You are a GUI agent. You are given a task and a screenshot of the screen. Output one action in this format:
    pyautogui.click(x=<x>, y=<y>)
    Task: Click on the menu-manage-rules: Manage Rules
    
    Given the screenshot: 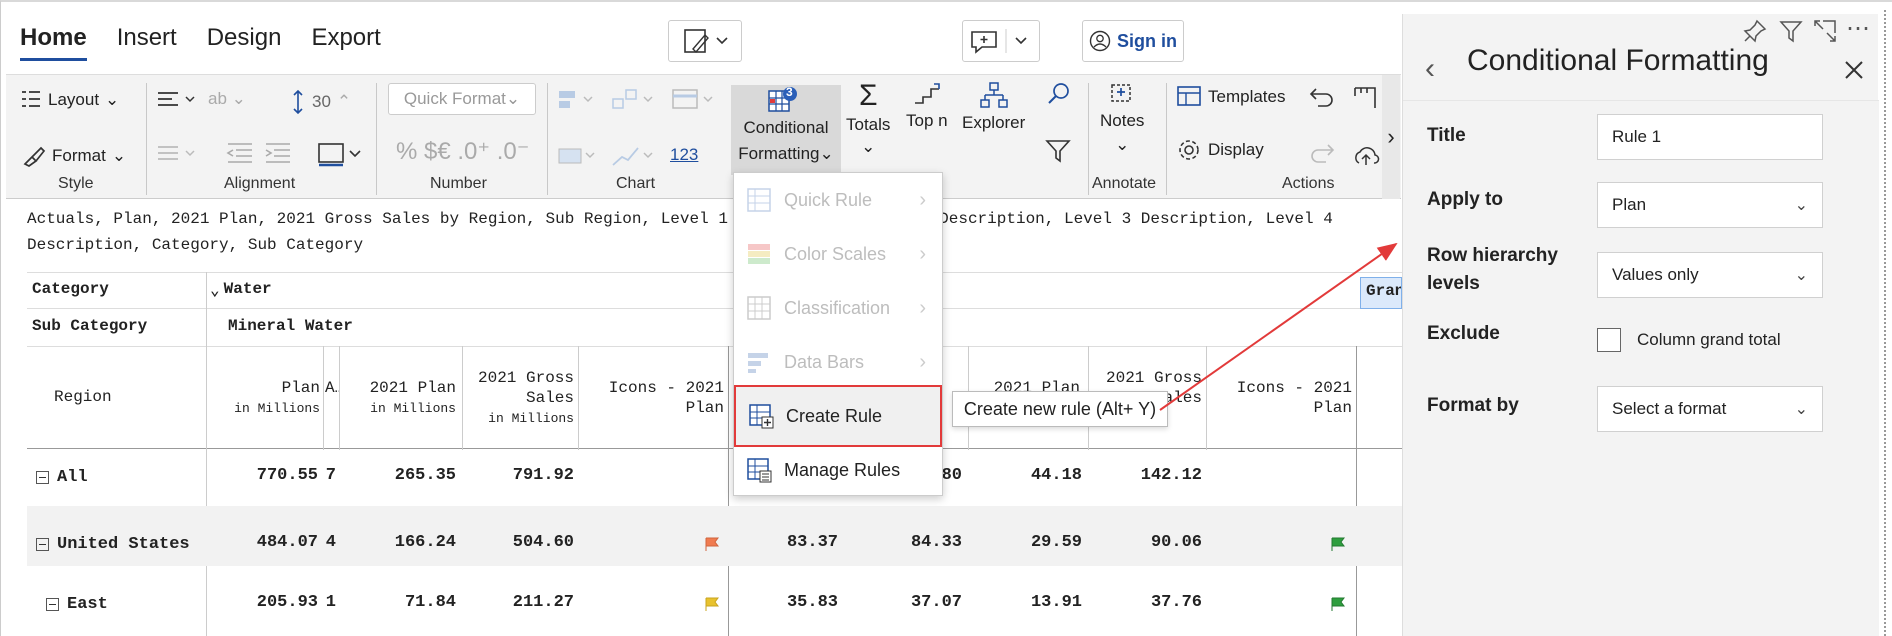 What is the action you would take?
    pyautogui.click(x=838, y=470)
    